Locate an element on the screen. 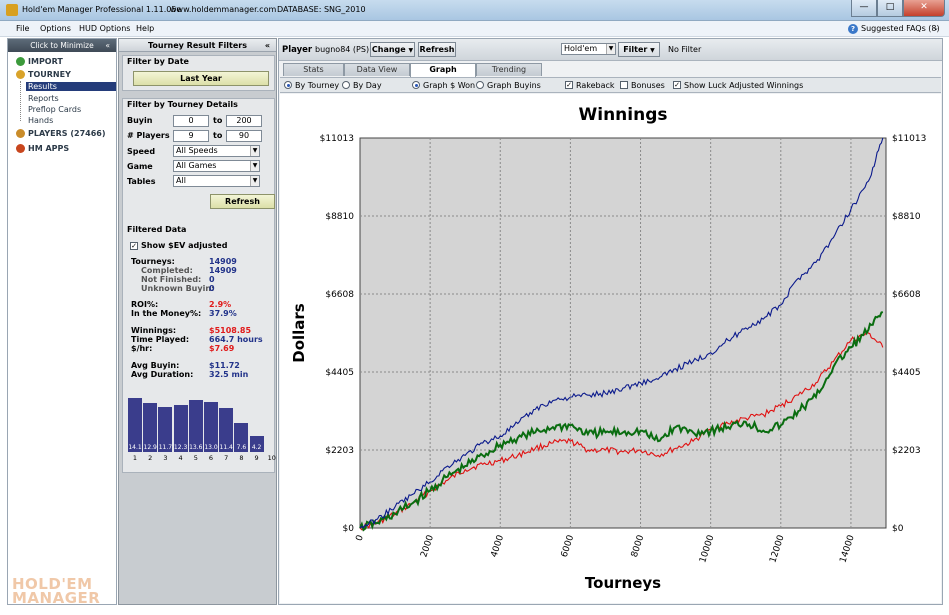 The image size is (949, 615). x-tick-label: 4000 is located at coordinates (498, 546).